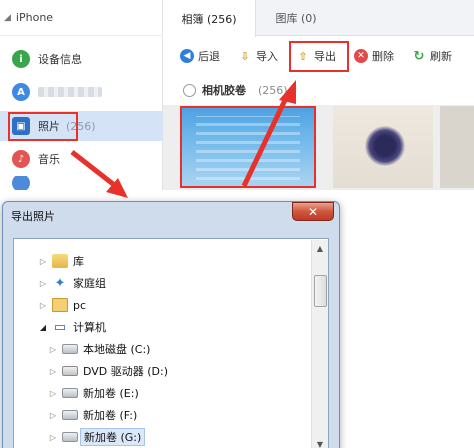 This screenshot has width=474, height=448. What do you see at coordinates (78, 261) in the screenshot?
I see `tree-node-label: 库` at bounding box center [78, 261].